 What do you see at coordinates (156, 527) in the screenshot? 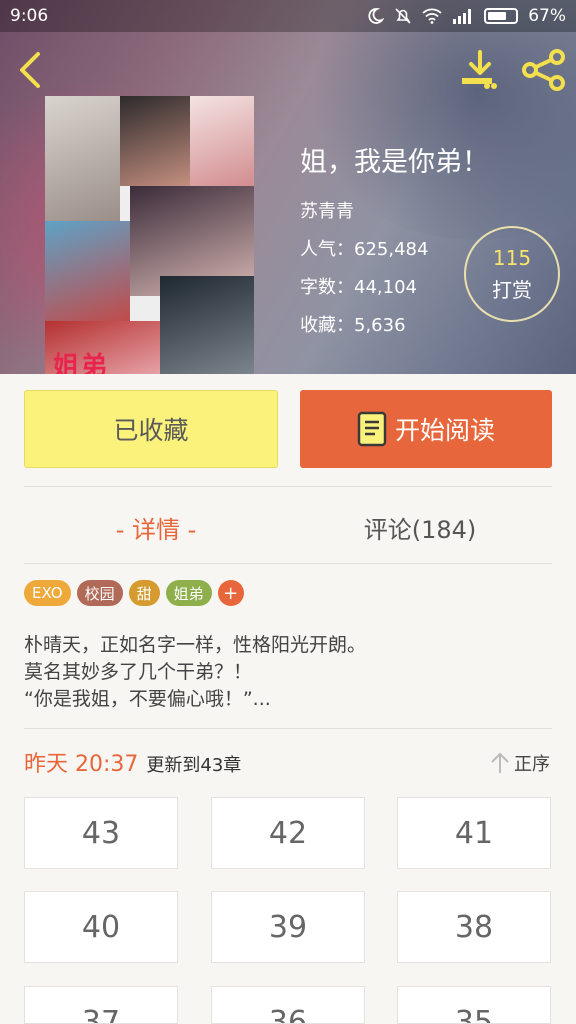
I see `tab-detail: - 详情 -` at bounding box center [156, 527].